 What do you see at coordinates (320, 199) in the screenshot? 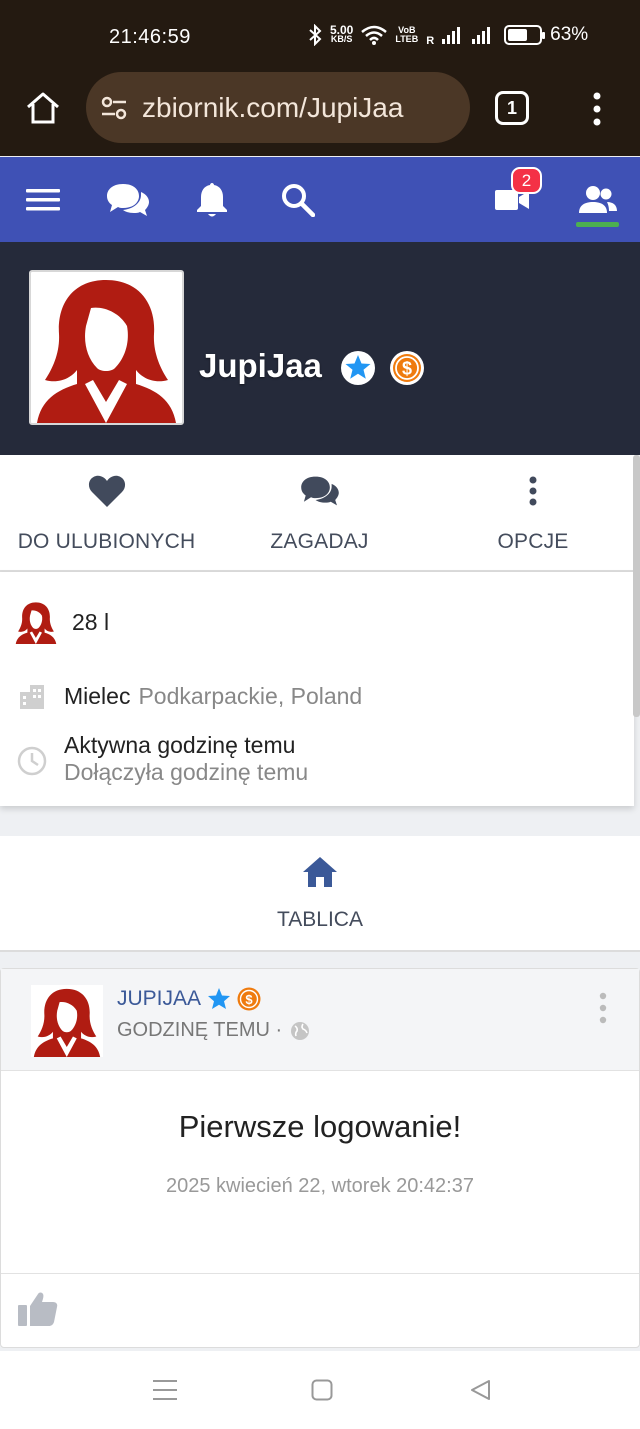
I see `site-navbar` at bounding box center [320, 199].